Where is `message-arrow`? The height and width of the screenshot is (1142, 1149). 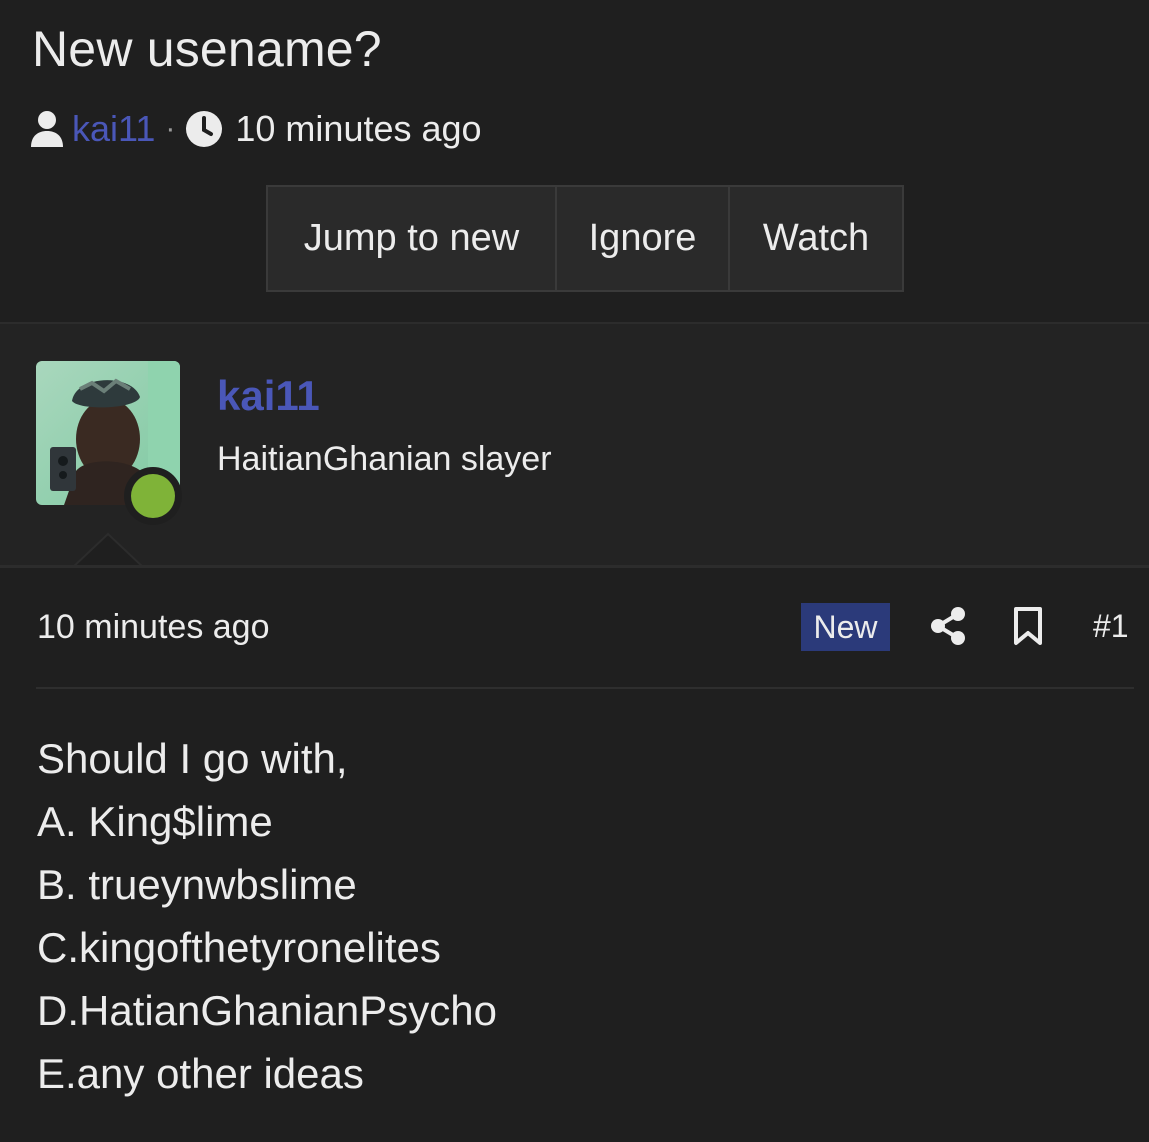
message-arrow is located at coordinates (108, 550).